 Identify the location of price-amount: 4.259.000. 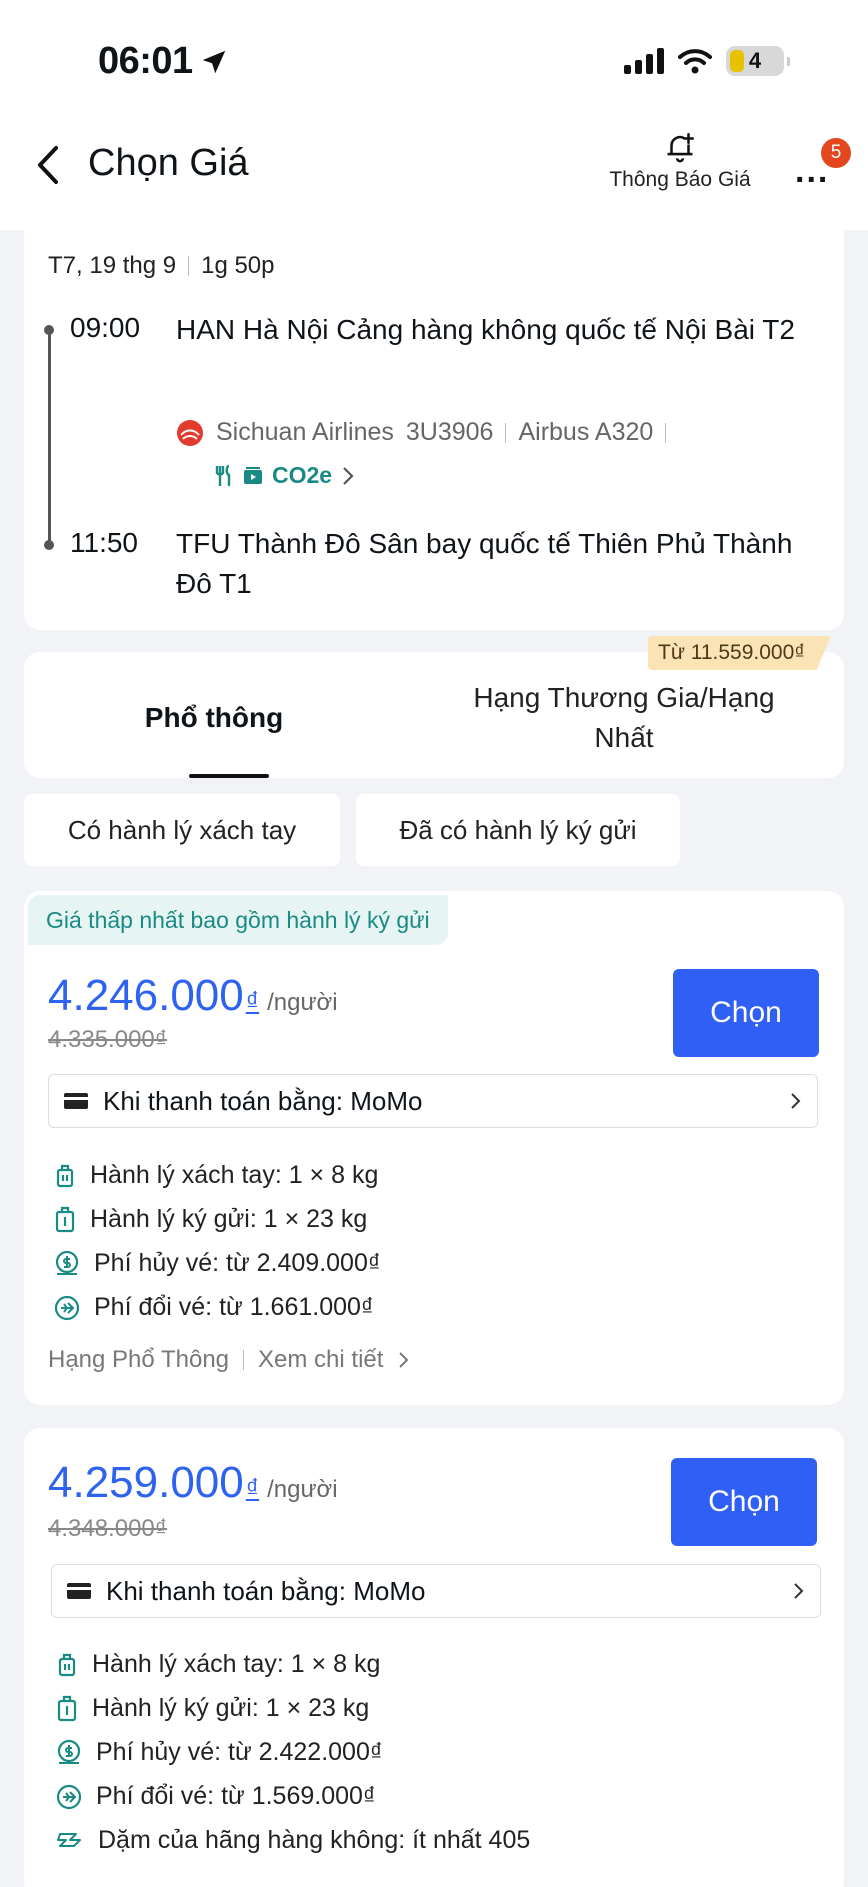
(146, 1482).